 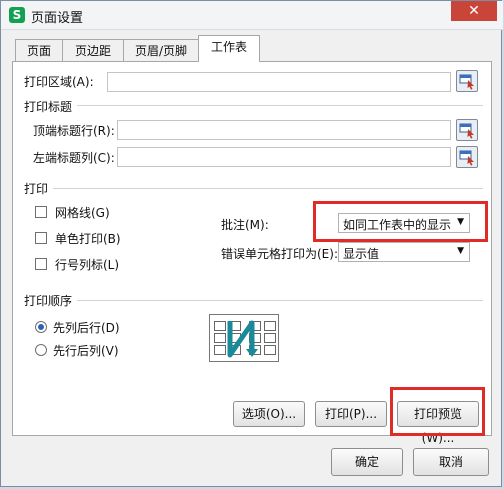 What do you see at coordinates (48, 107) in the screenshot?
I see `print-titles-section-label: 打印标题` at bounding box center [48, 107].